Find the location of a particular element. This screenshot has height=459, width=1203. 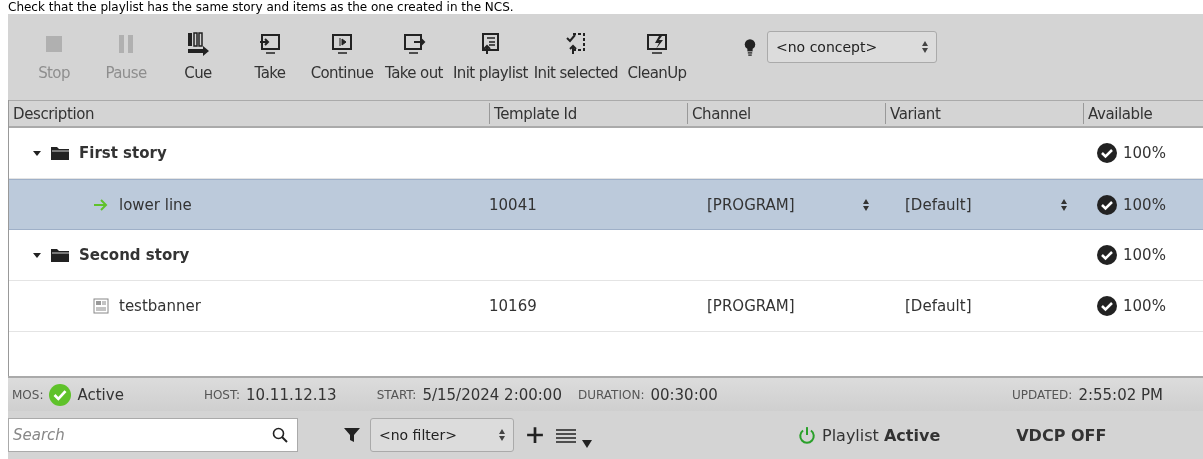

caption-text: Check that the playlist has the same story and items as the one created in the NCS. is located at coordinates (261, 7).